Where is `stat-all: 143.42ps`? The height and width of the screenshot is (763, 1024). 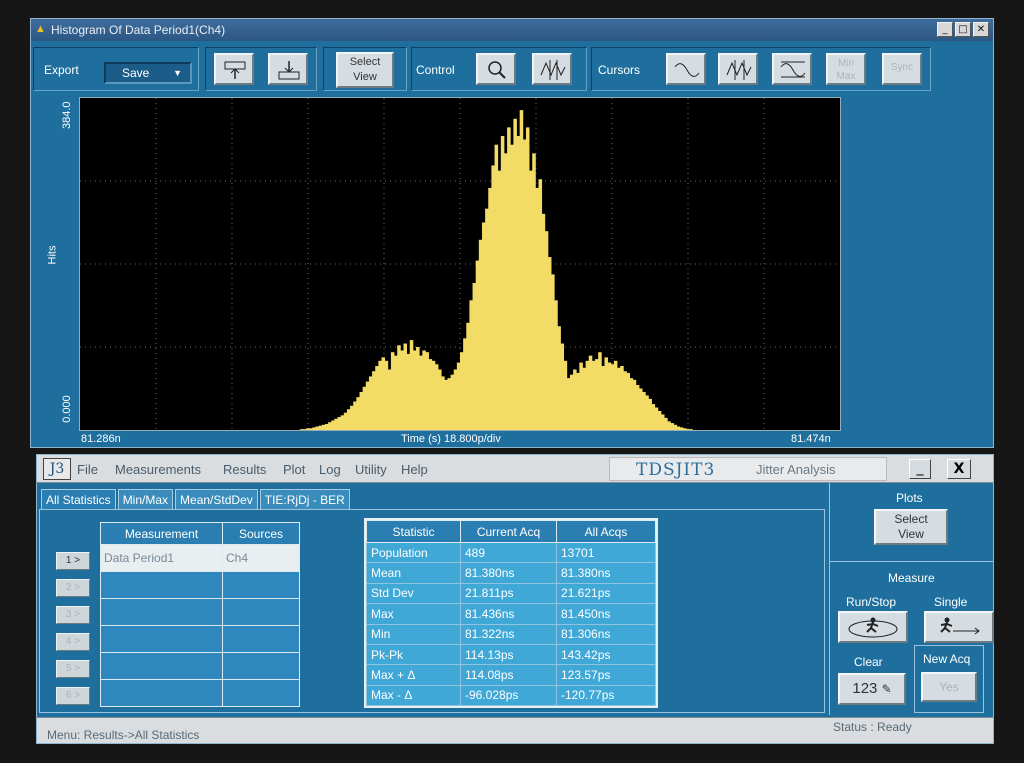 stat-all: 143.42ps is located at coordinates (606, 654).